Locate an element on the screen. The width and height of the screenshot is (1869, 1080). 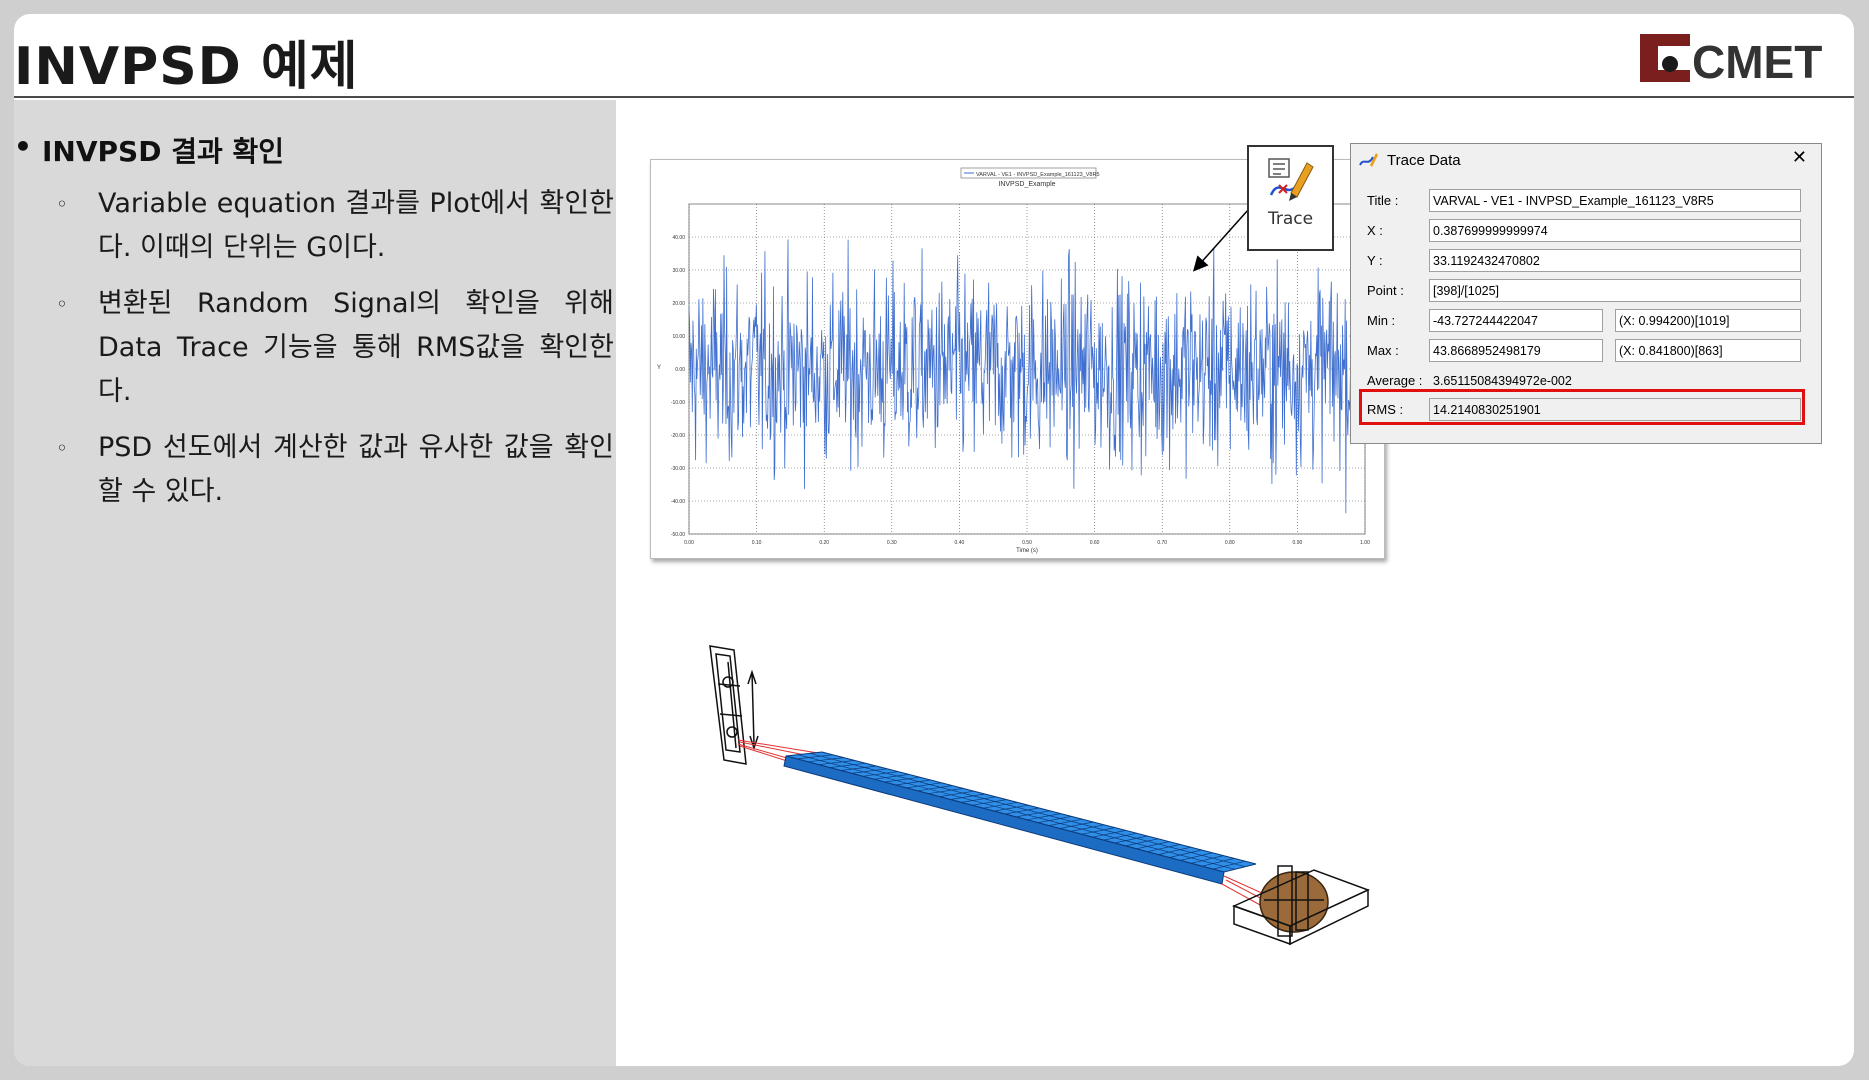
beam-mesh is located at coordinates (1020, 818).